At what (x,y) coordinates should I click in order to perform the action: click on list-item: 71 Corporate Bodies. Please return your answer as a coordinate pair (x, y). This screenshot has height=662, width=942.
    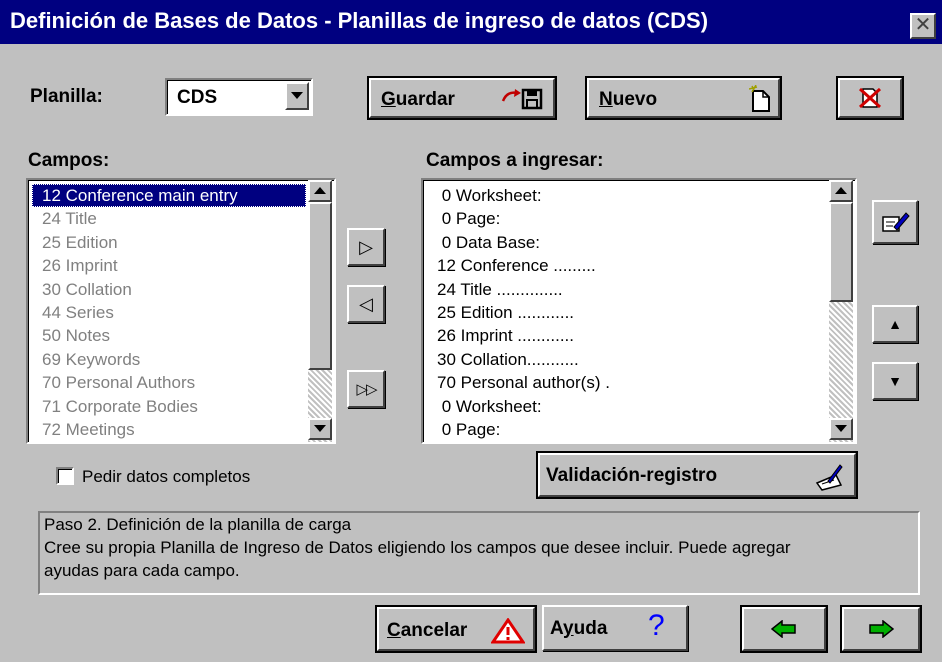
    Looking at the image, I should click on (169, 406).